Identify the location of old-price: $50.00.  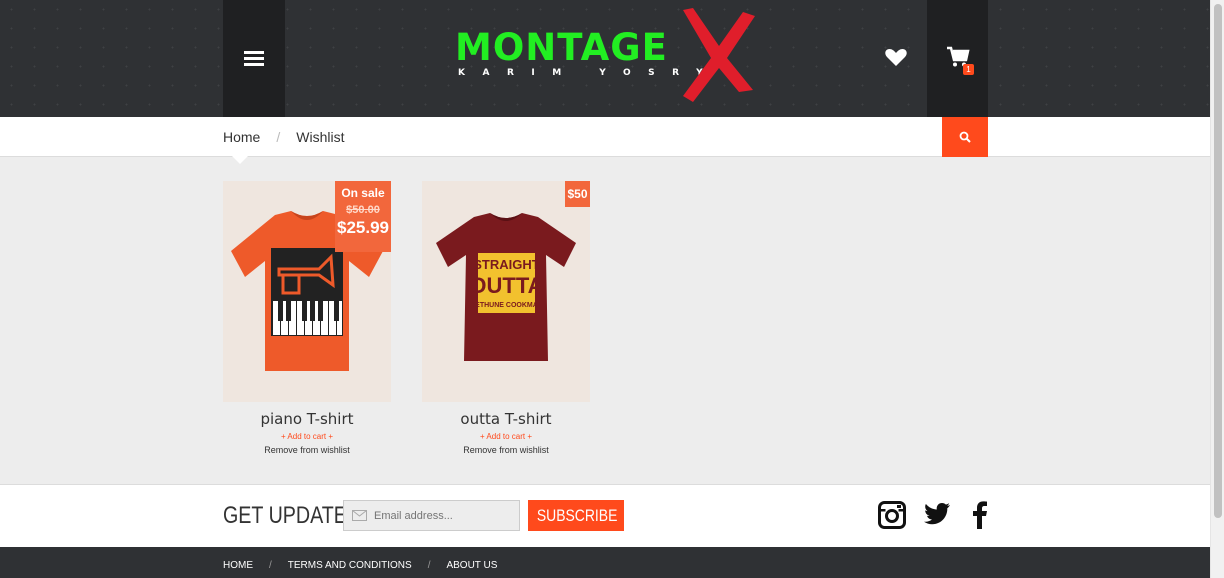
(363, 210).